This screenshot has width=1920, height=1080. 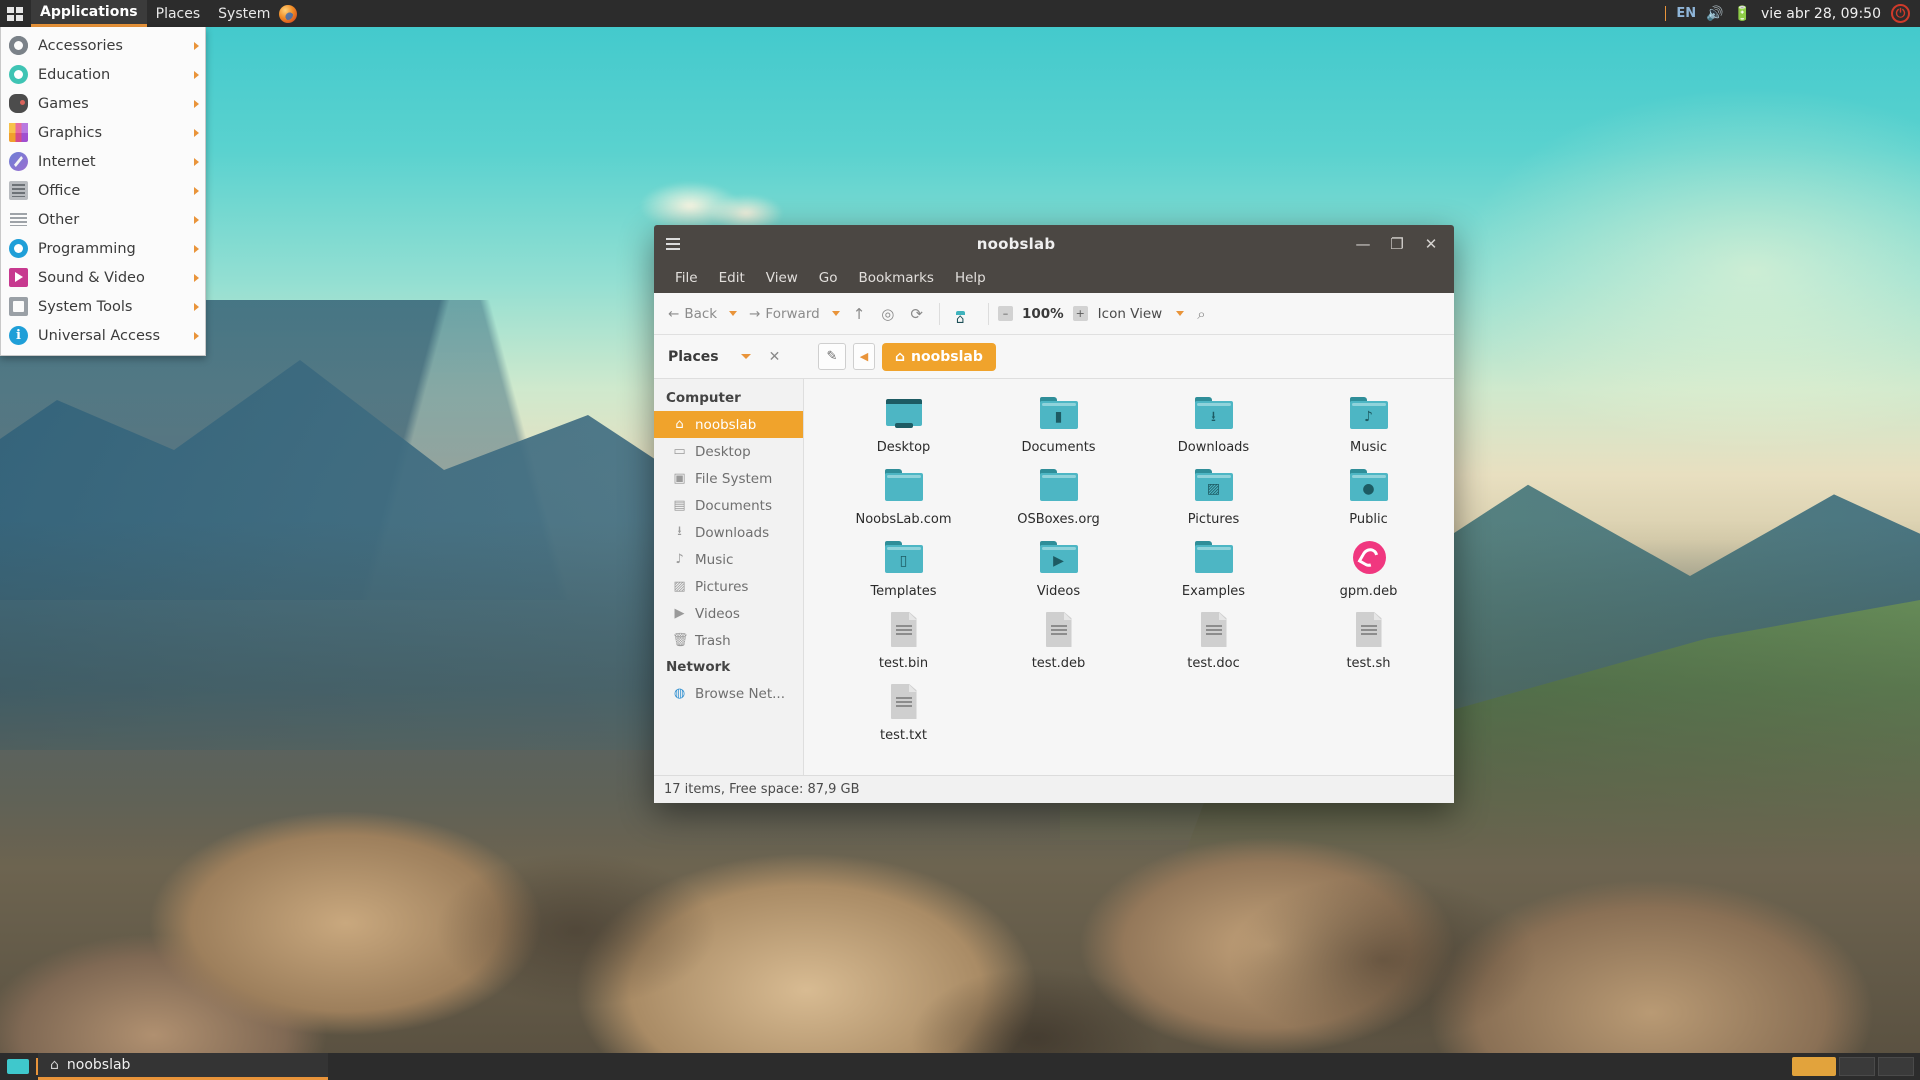 I want to click on sidebar-item-noobslab: ⌂ noobslab, so click(x=728, y=424).